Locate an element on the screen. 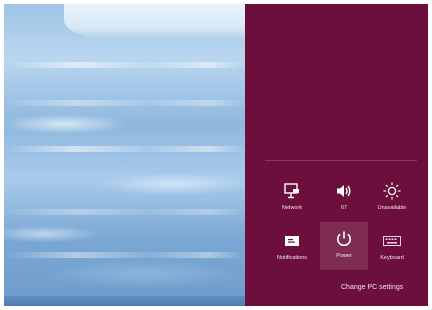  power-label: Power is located at coordinates (344, 256).